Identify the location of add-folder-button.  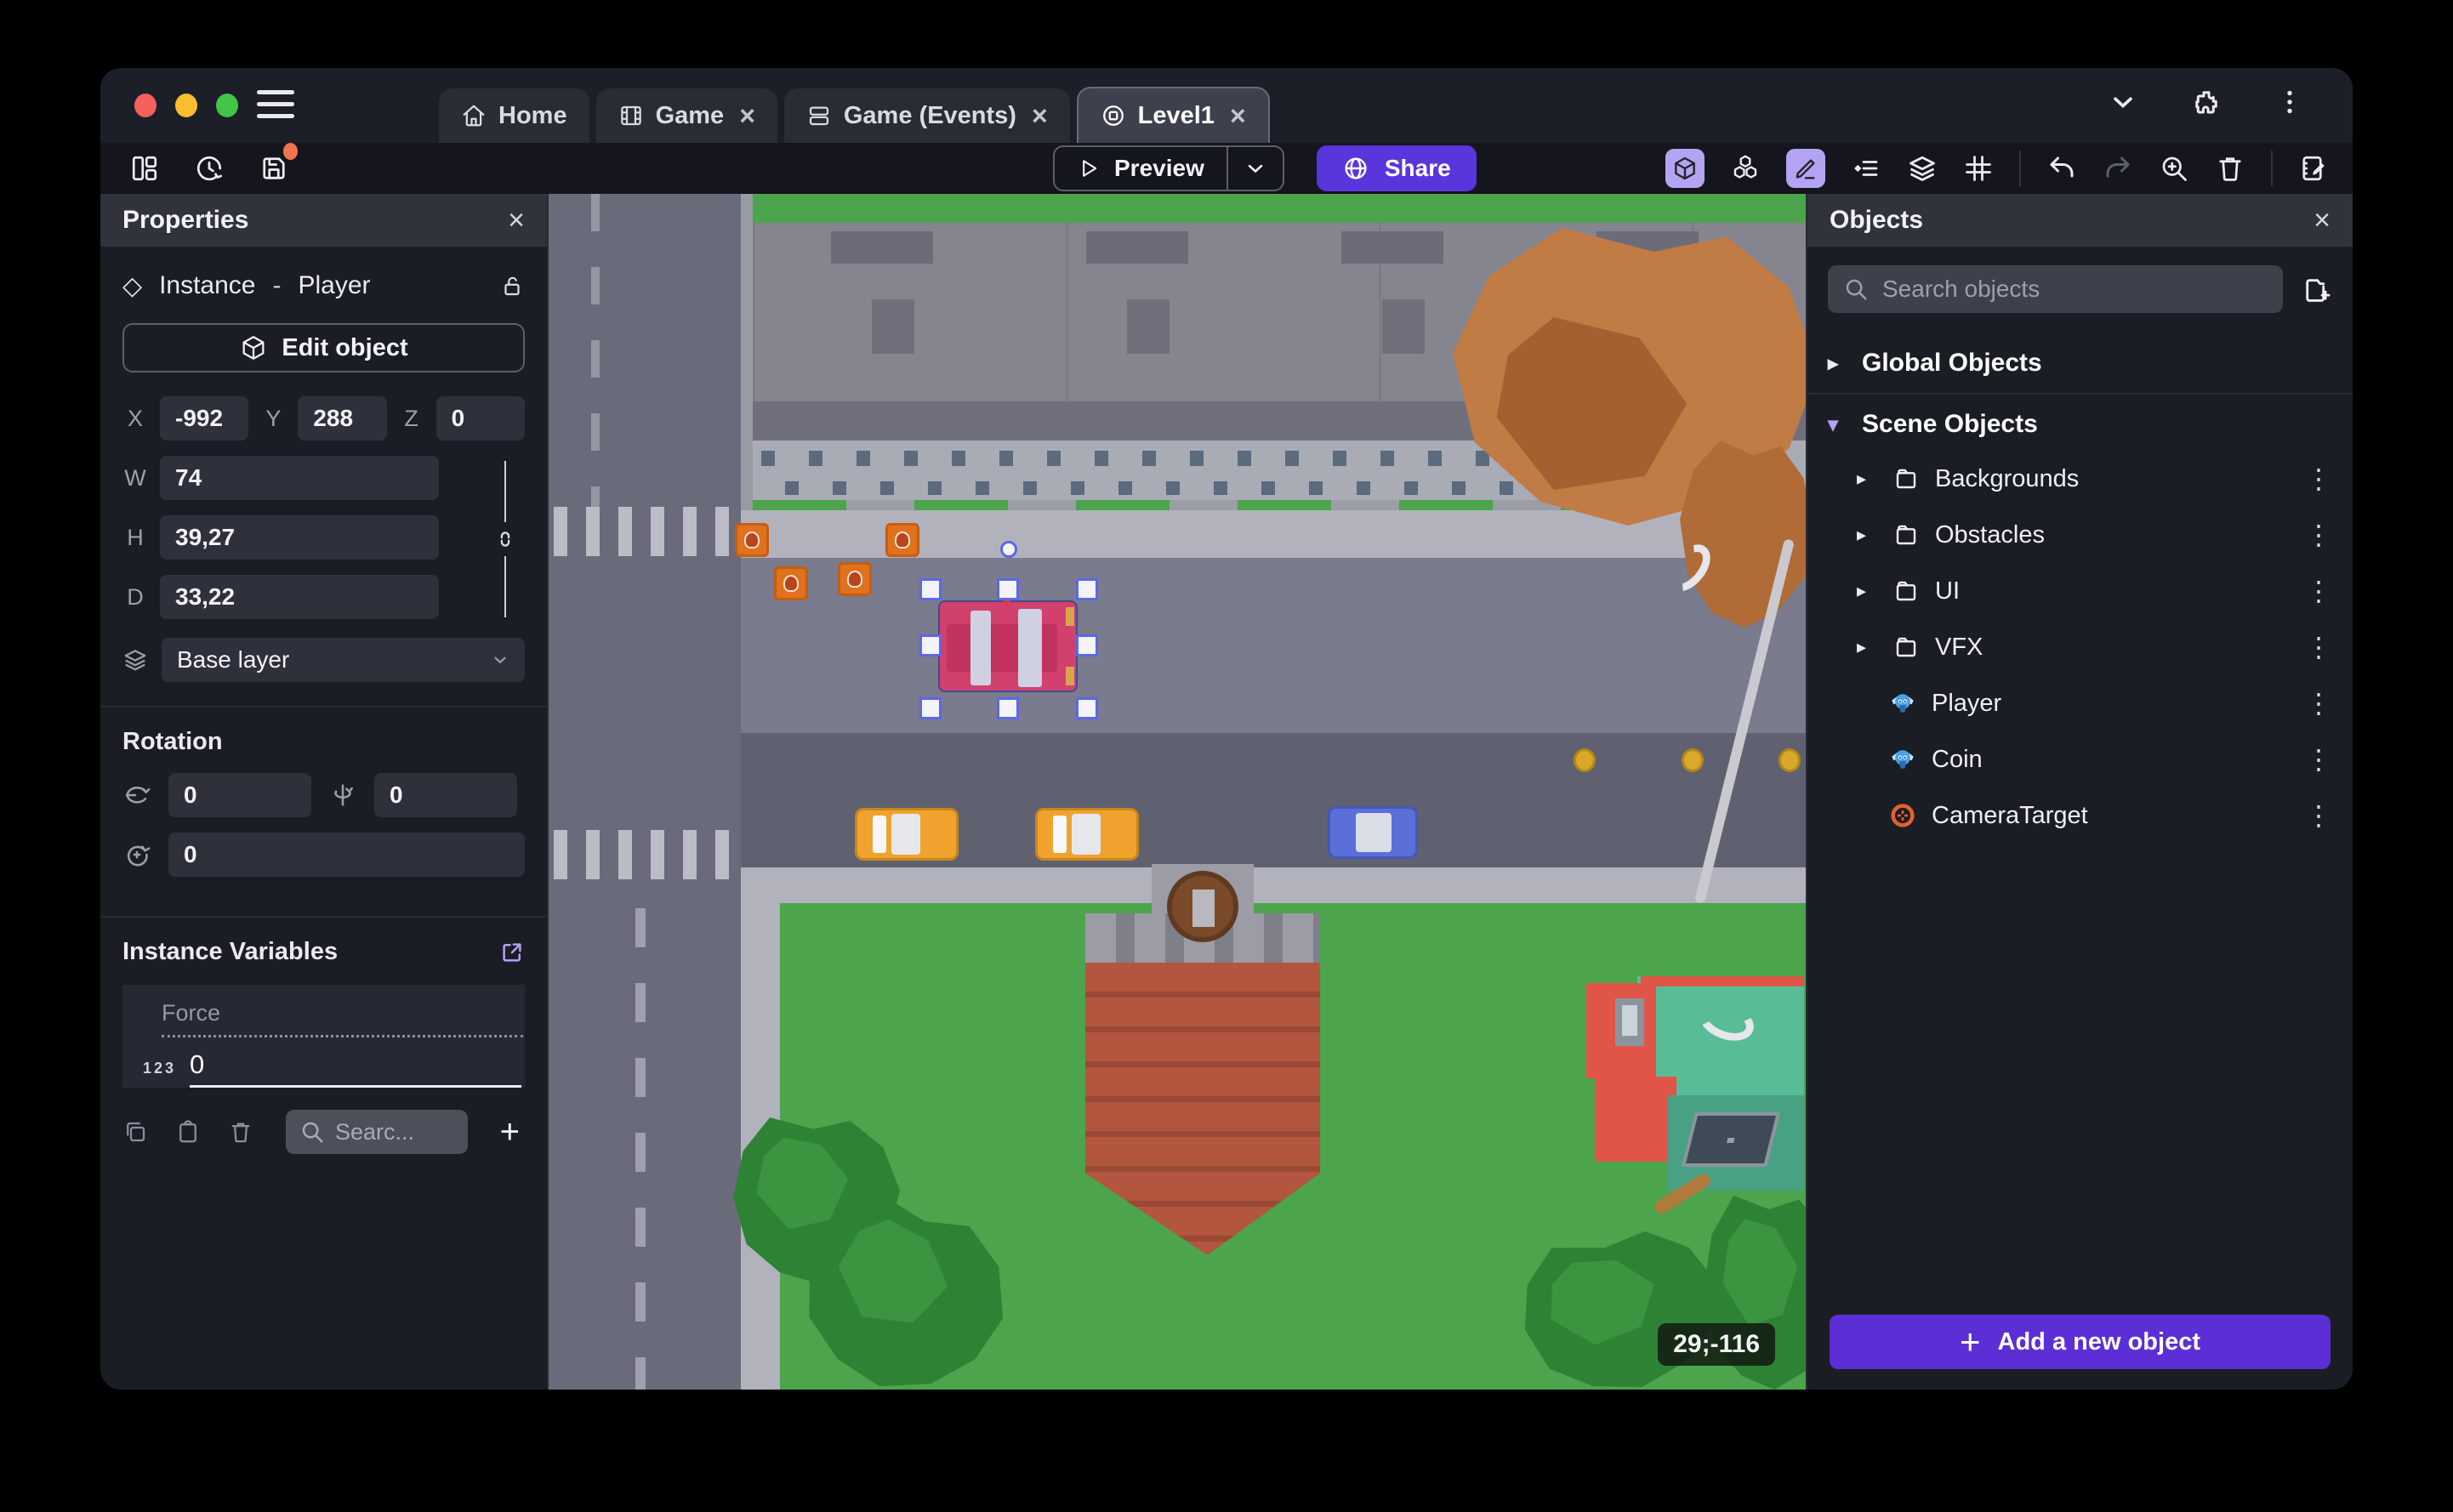
(2316, 289).